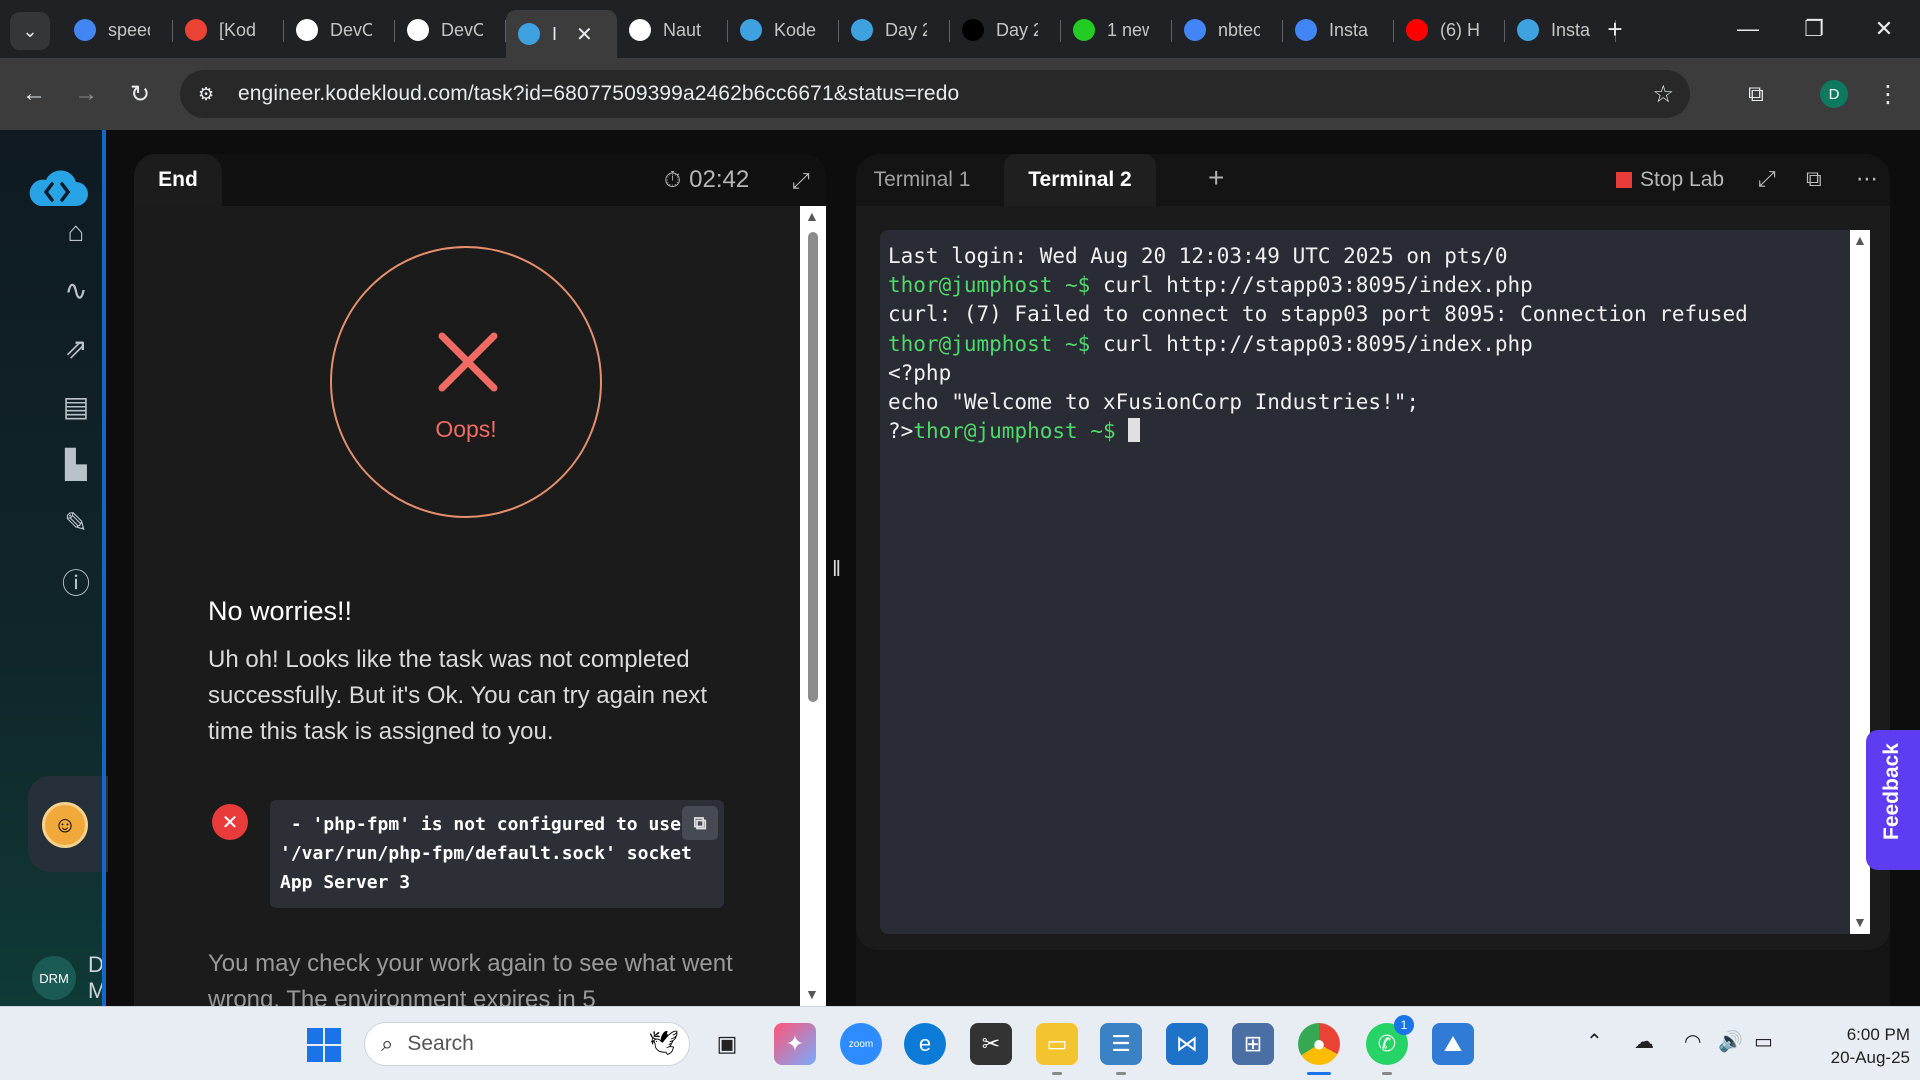  What do you see at coordinates (861, 1044) in the screenshot?
I see `zoom-icon: zoom` at bounding box center [861, 1044].